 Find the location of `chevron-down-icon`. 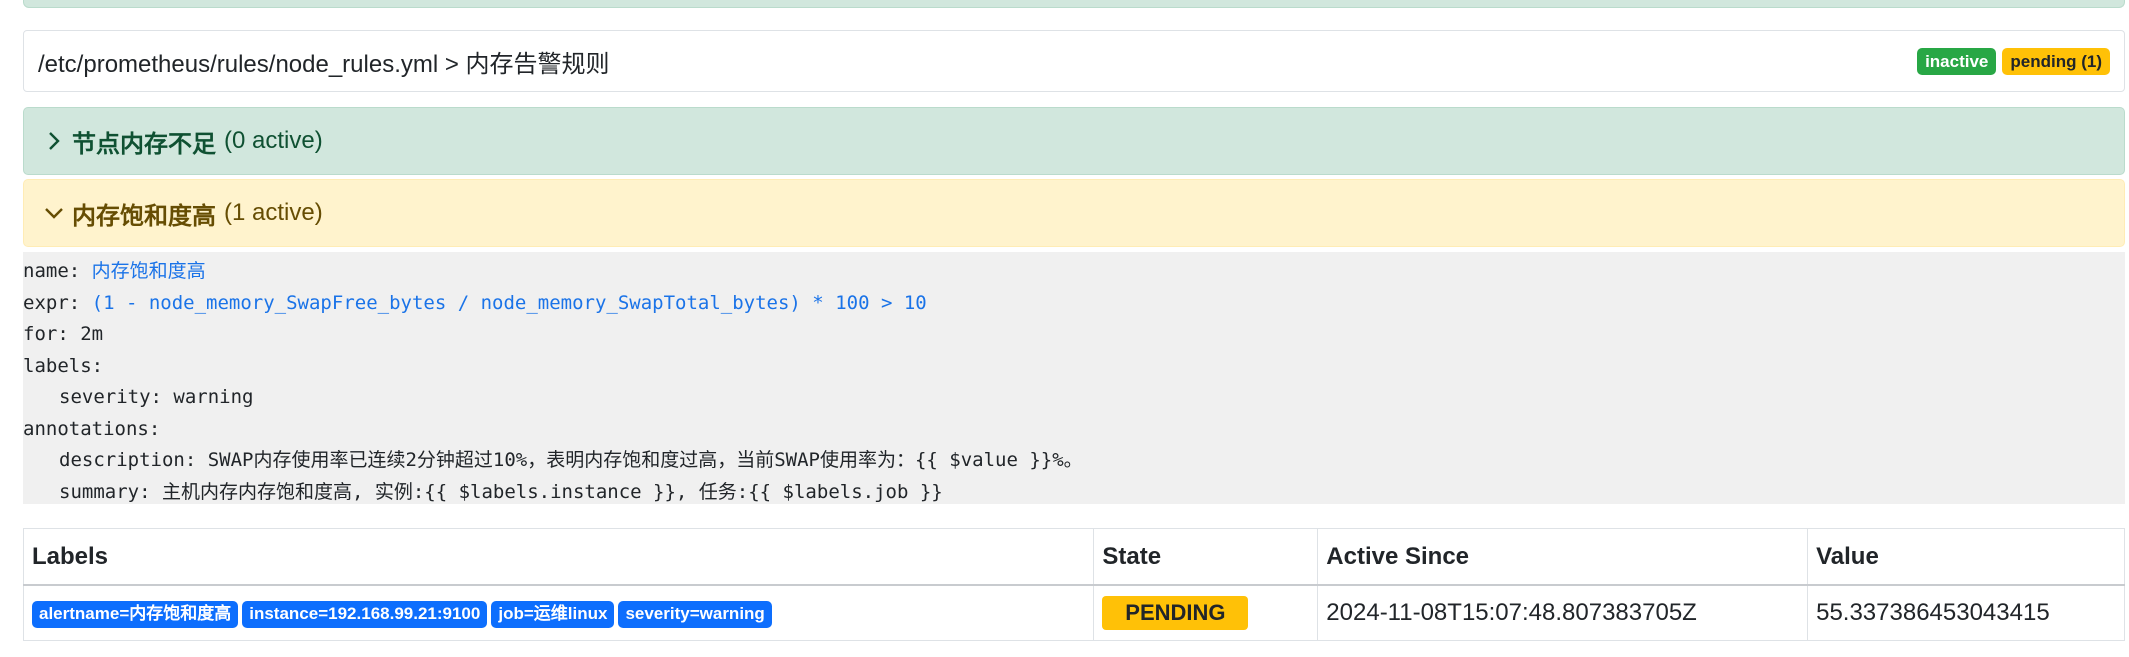

chevron-down-icon is located at coordinates (54, 213).